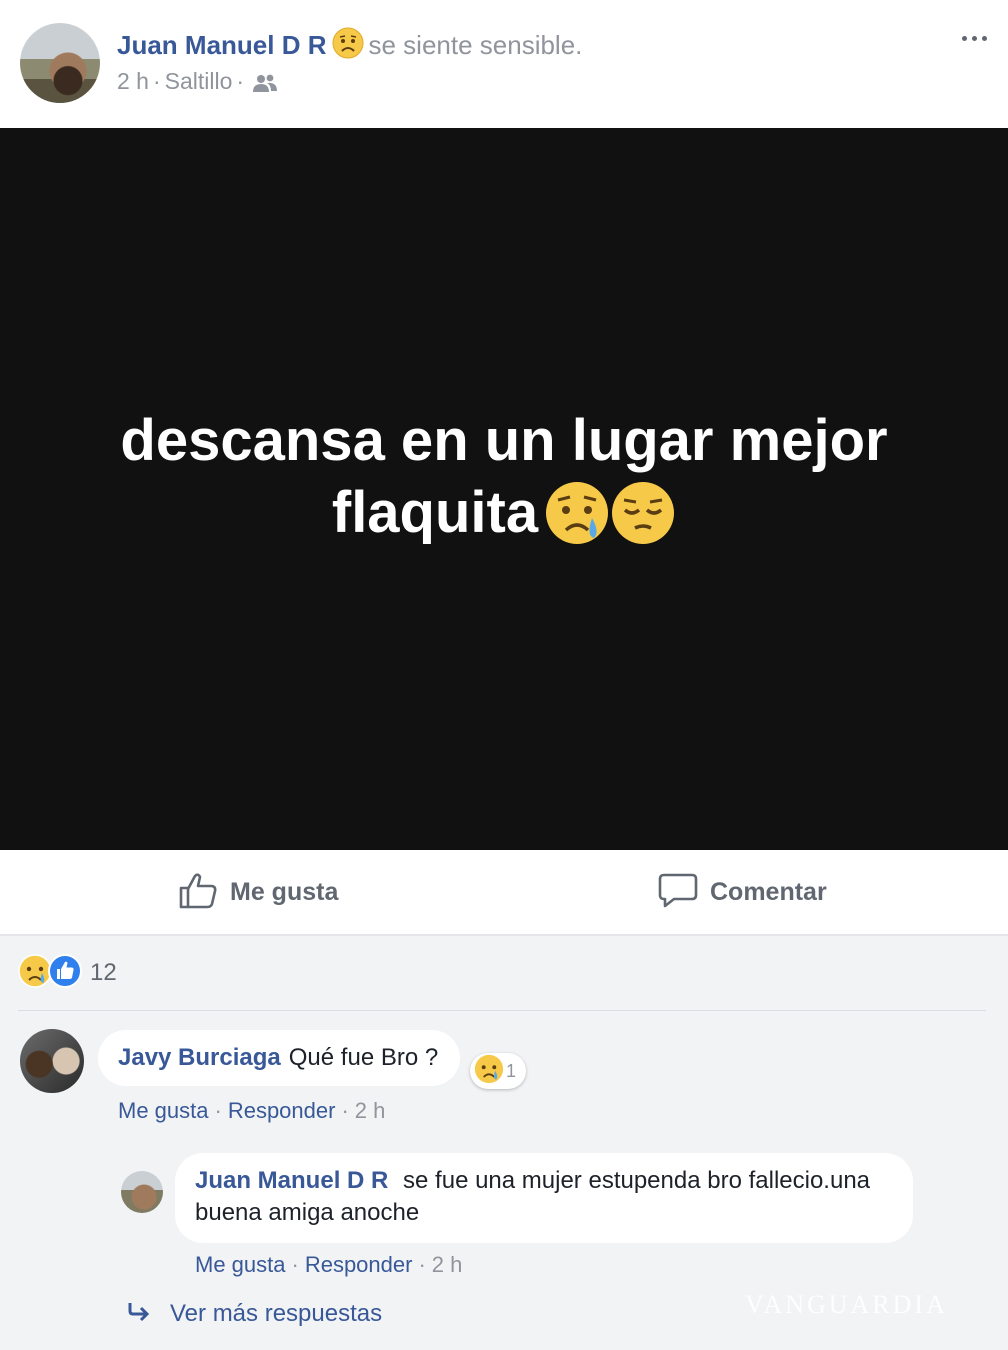  What do you see at coordinates (52, 1061) in the screenshot?
I see `commenter-avatar` at bounding box center [52, 1061].